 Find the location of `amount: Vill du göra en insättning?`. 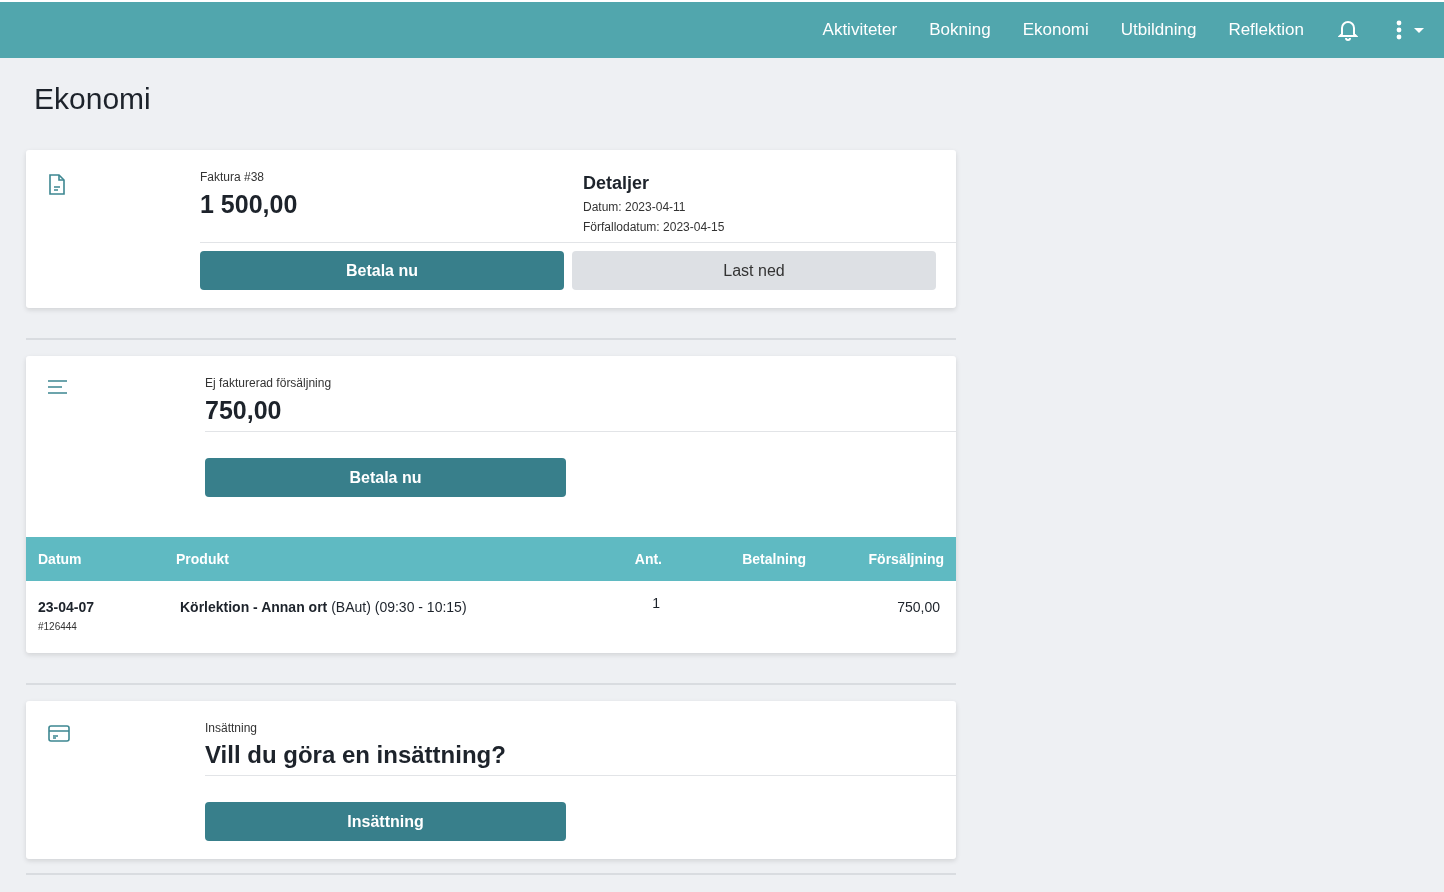

amount: Vill du göra en insättning? is located at coordinates (355, 755).